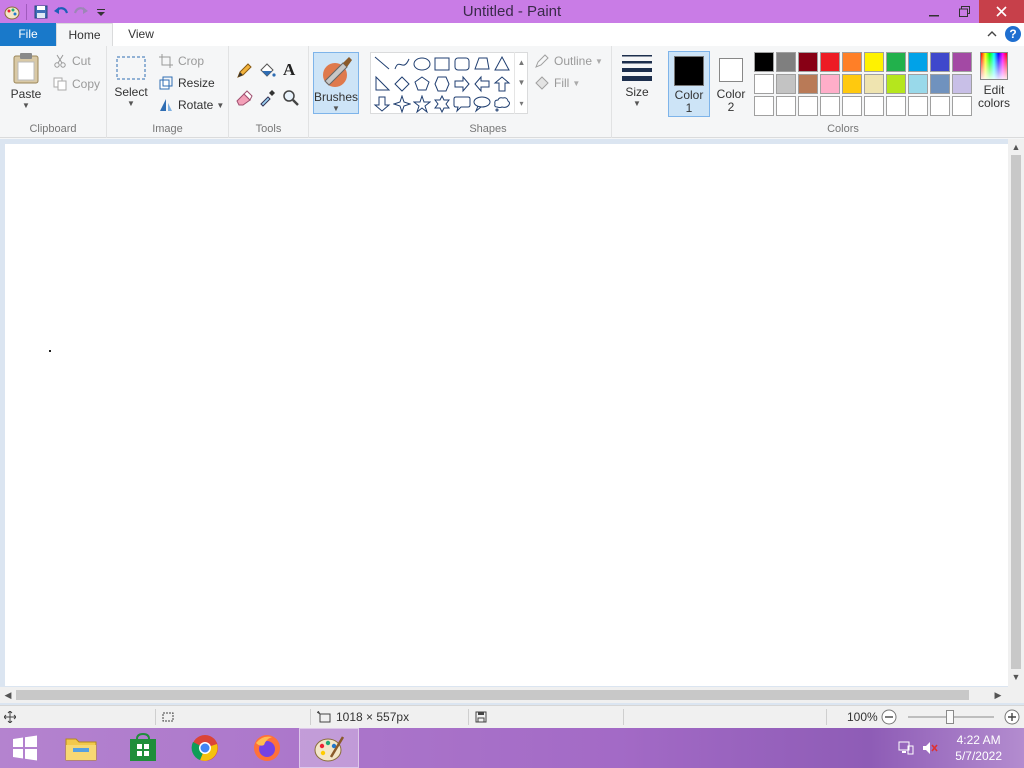  What do you see at coordinates (289, 70) in the screenshot?
I see `text-tool: A` at bounding box center [289, 70].